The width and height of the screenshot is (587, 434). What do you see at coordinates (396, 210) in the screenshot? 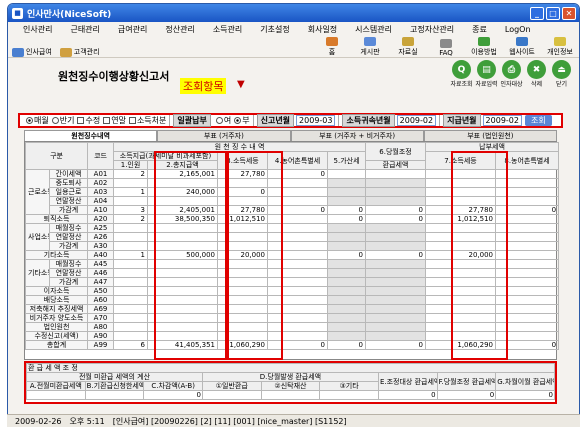
I see `cell-refund-adj: 0` at bounding box center [396, 210].